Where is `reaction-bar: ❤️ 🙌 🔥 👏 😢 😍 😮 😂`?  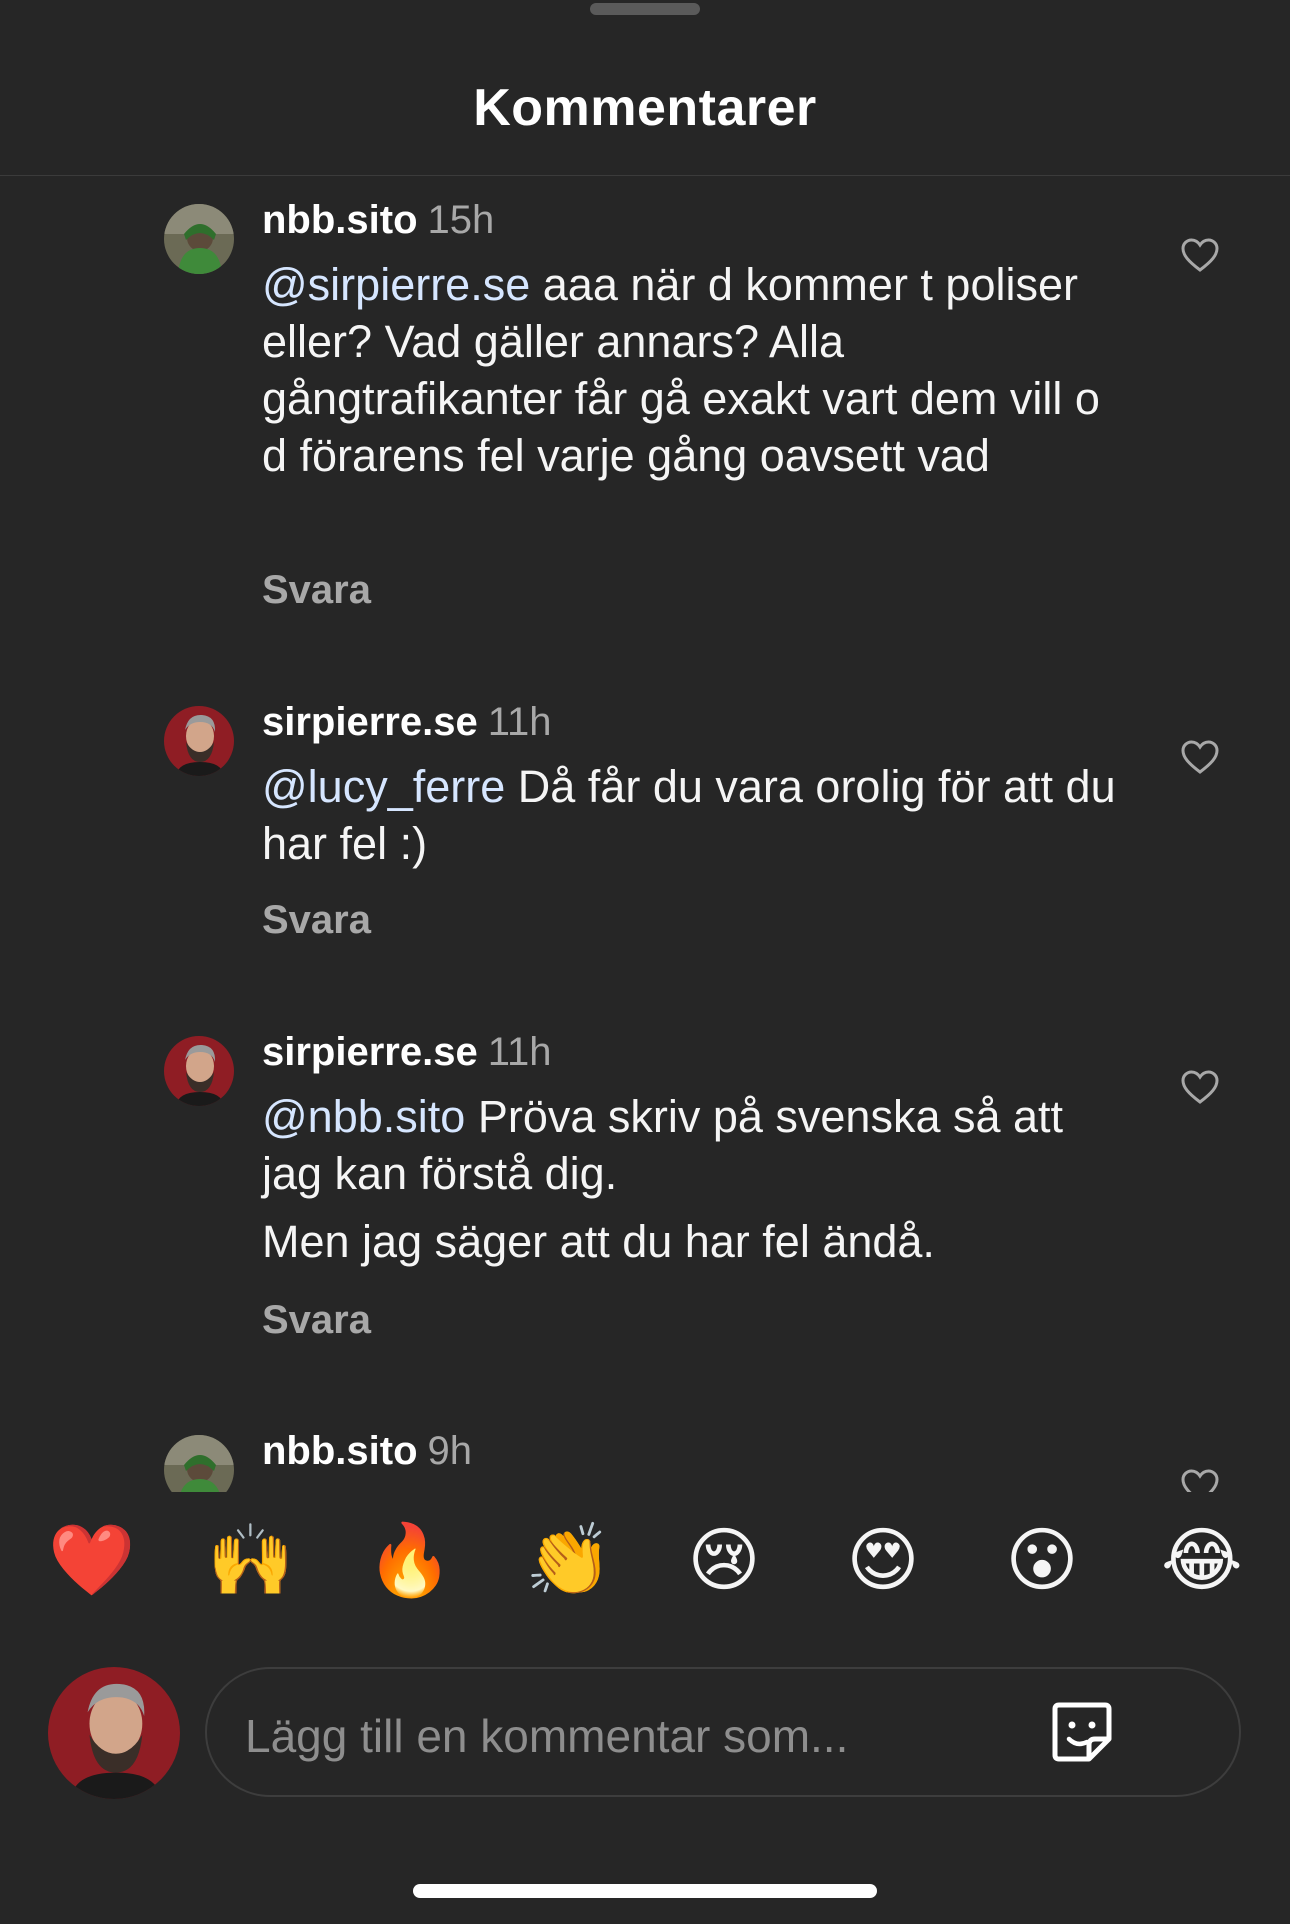
reaction-bar: ❤️ 🙌 🔥 👏 😢 😍 😮 😂 is located at coordinates (645, 1580).